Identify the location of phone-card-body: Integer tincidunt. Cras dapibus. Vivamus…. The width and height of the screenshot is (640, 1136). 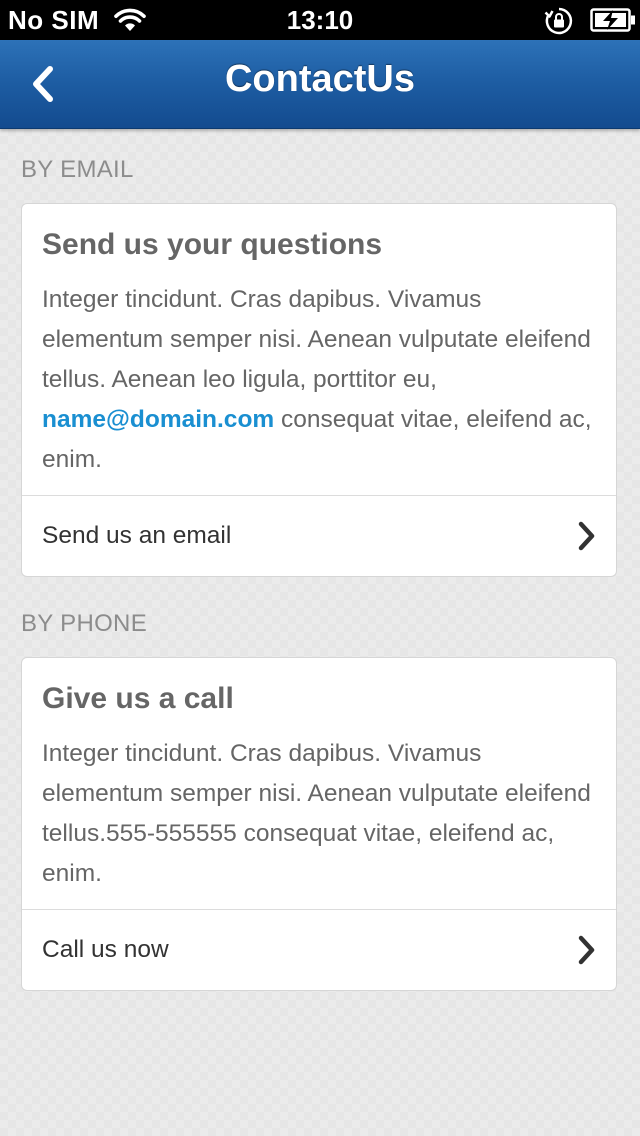
(316, 813).